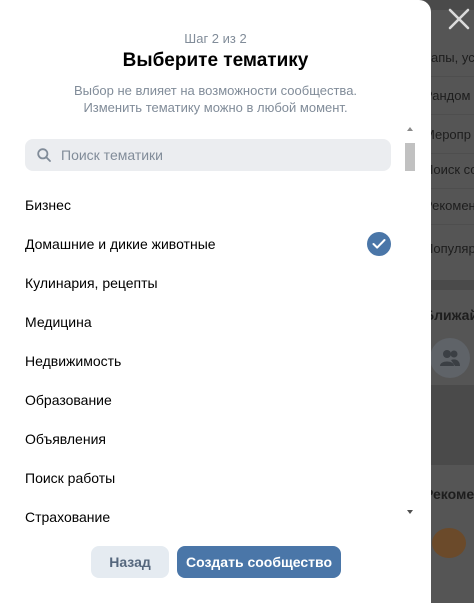 This screenshot has height=603, width=474. Describe the element at coordinates (200, 360) in the screenshot. I see `topic-item-realty: Недвижимость` at that location.